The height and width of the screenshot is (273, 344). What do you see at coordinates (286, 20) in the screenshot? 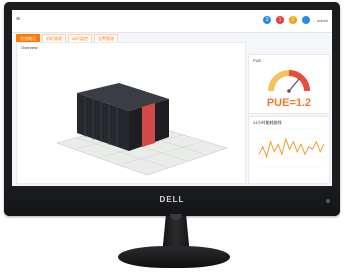
I see `top-icons: 312` at bounding box center [286, 20].